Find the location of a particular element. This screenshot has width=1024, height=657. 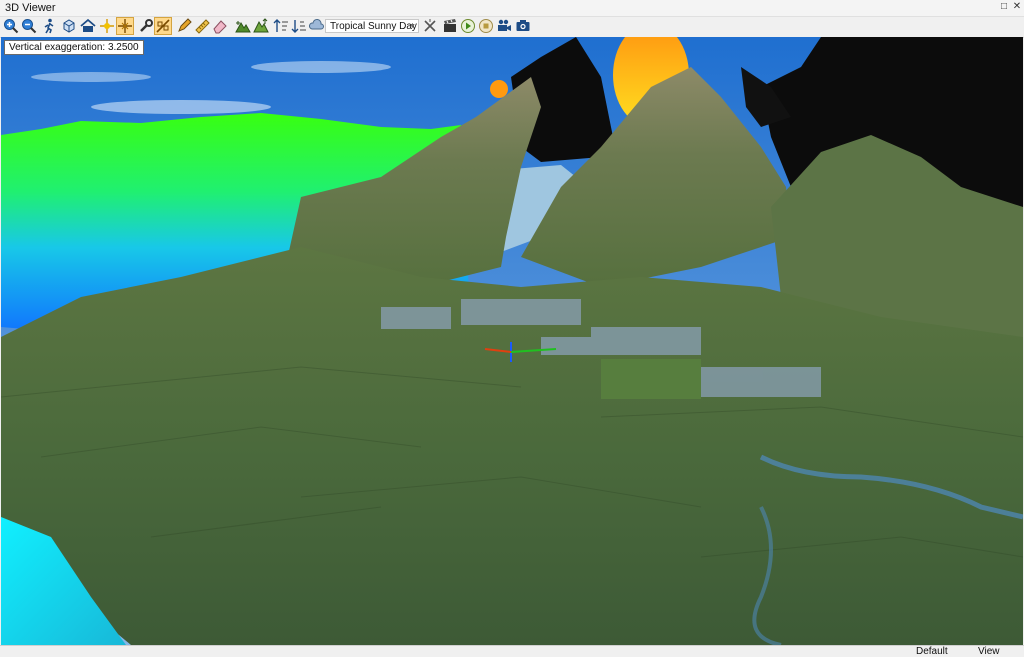

sky-preset-select: Tropical Sunny Day ▼ is located at coordinates (372, 26).